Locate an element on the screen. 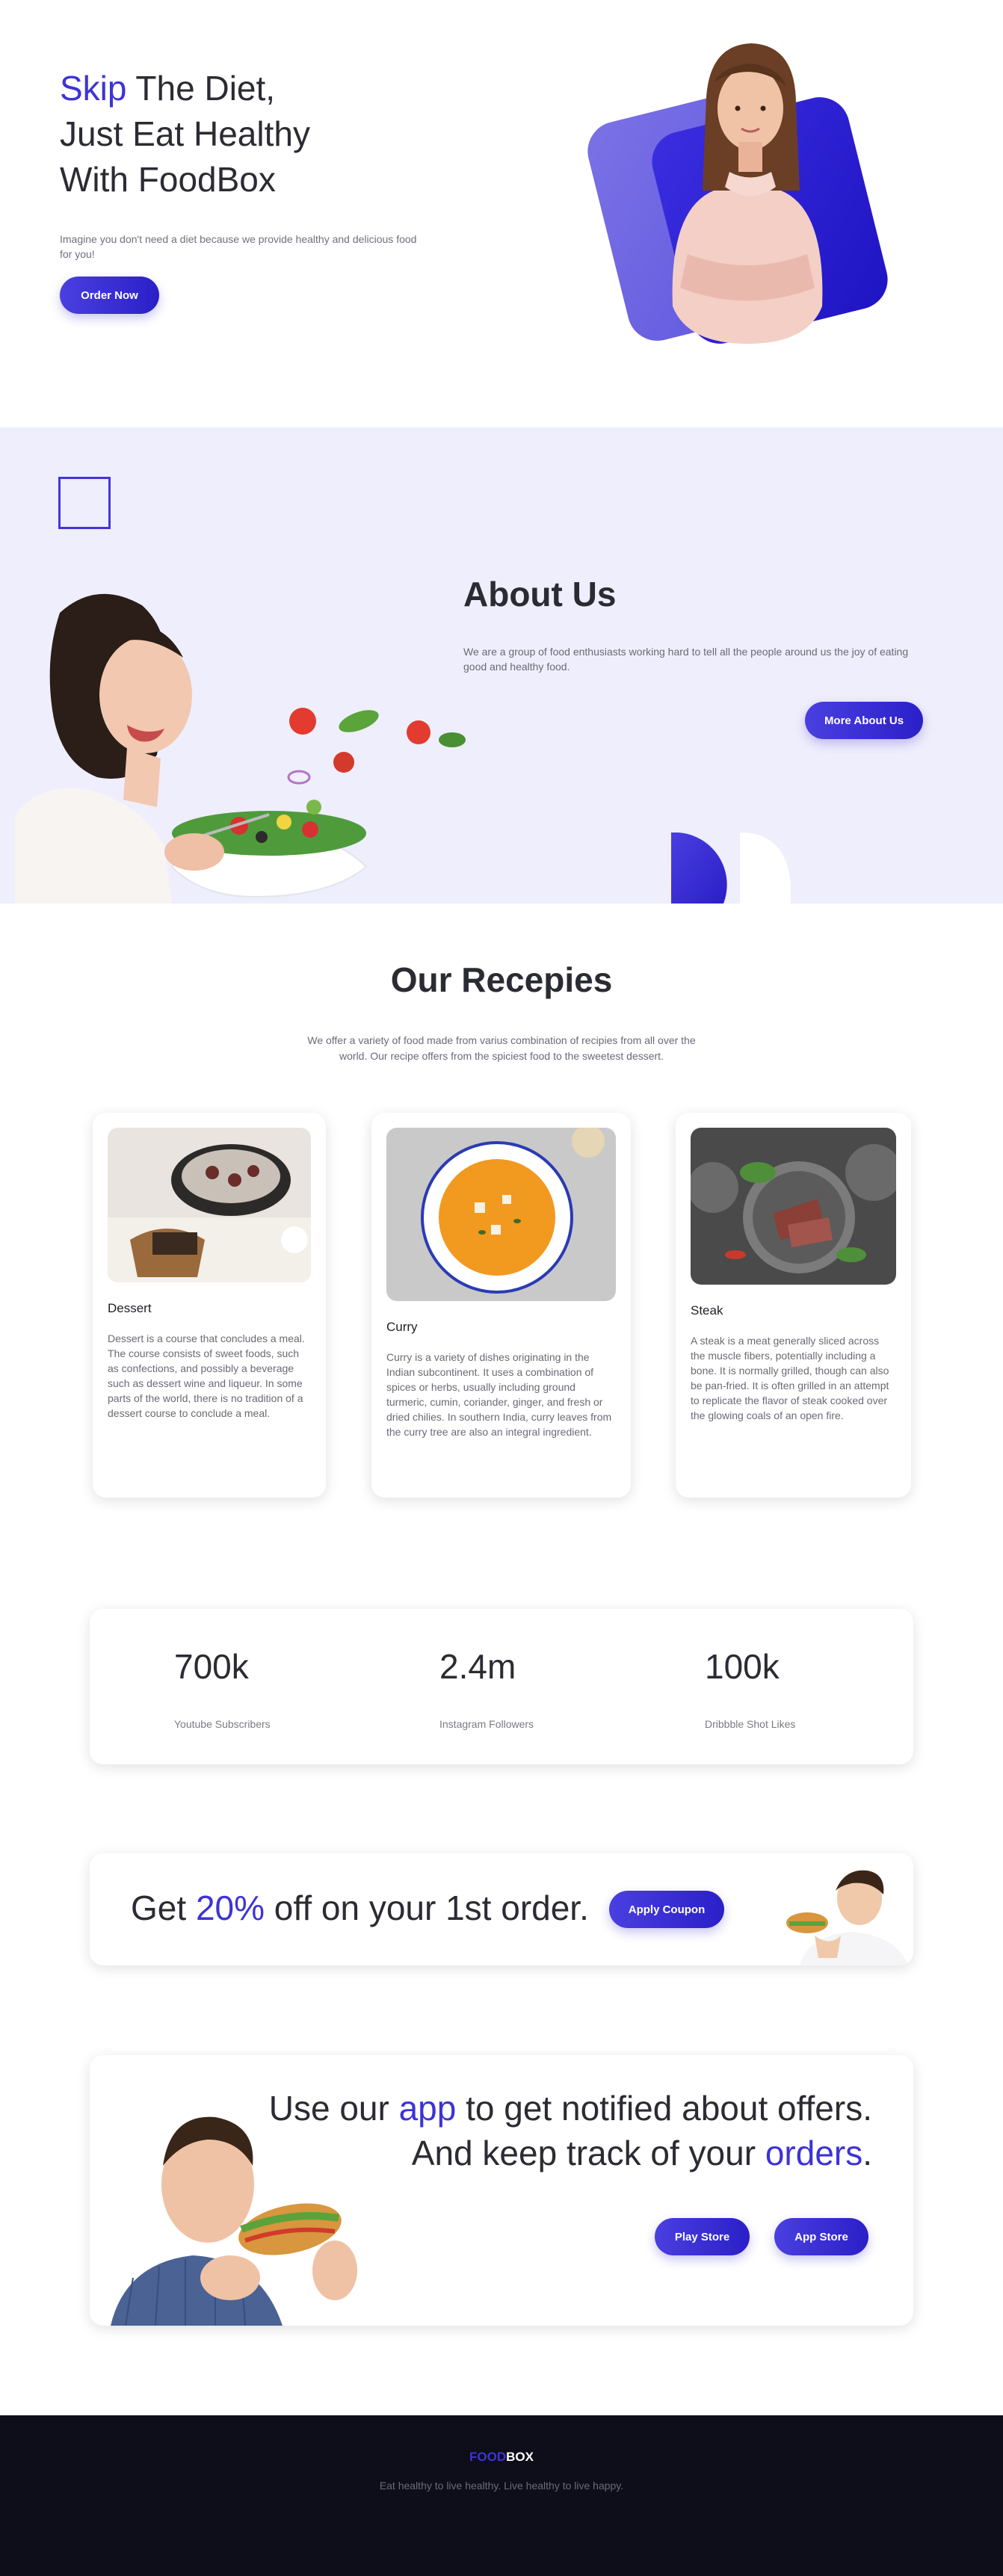 The height and width of the screenshot is (2576, 1003). hero-woman-image is located at coordinates (738, 193).